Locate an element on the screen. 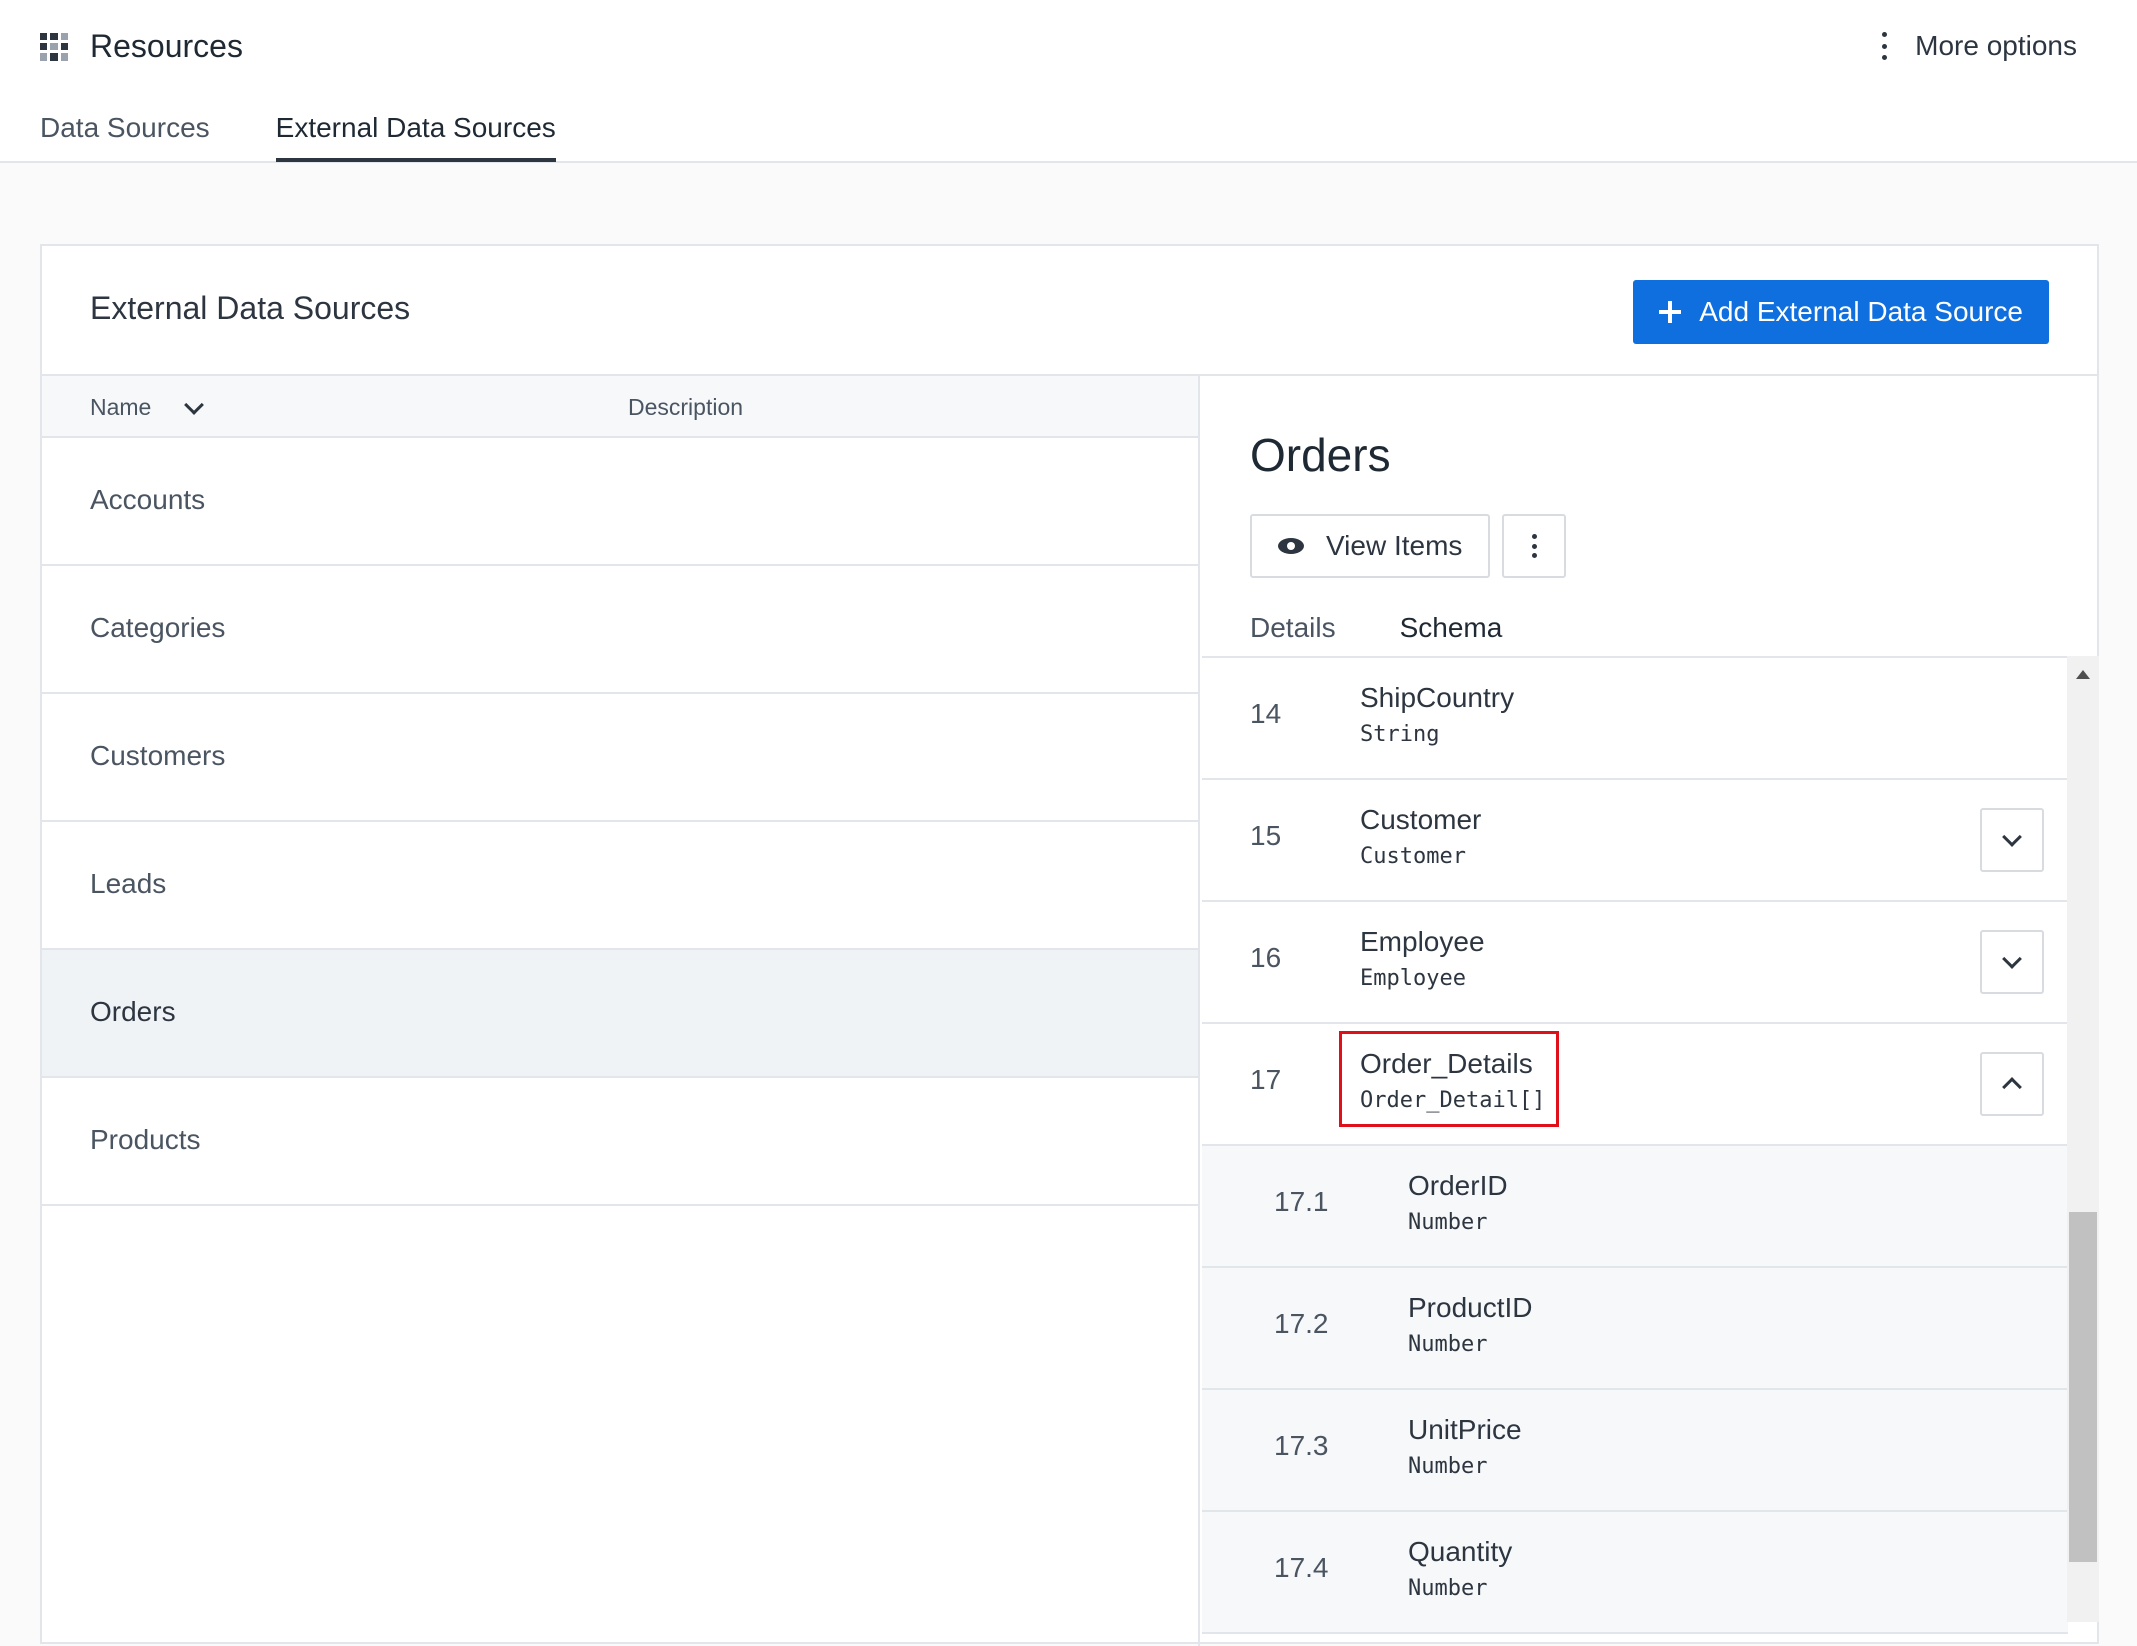 The height and width of the screenshot is (1646, 2137). scrollbar-thumb is located at coordinates (2083, 1387).